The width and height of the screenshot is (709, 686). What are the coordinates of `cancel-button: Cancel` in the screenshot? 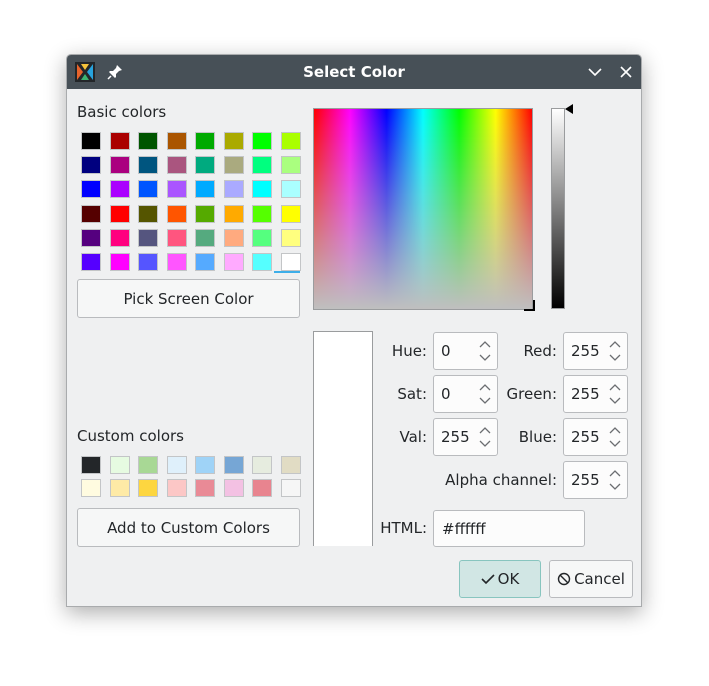 It's located at (591, 579).